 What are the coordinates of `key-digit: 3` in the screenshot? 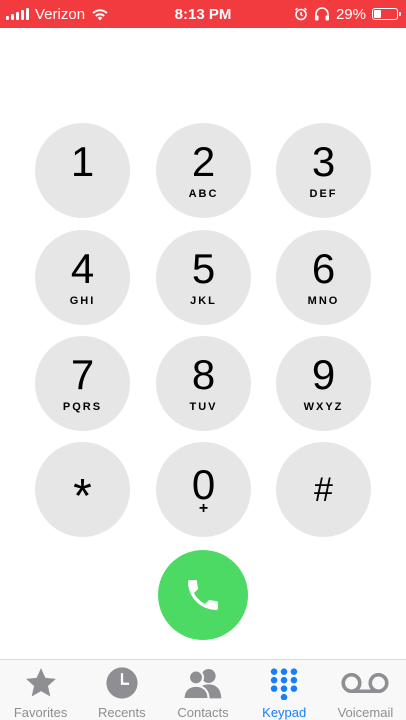 It's located at (323, 161).